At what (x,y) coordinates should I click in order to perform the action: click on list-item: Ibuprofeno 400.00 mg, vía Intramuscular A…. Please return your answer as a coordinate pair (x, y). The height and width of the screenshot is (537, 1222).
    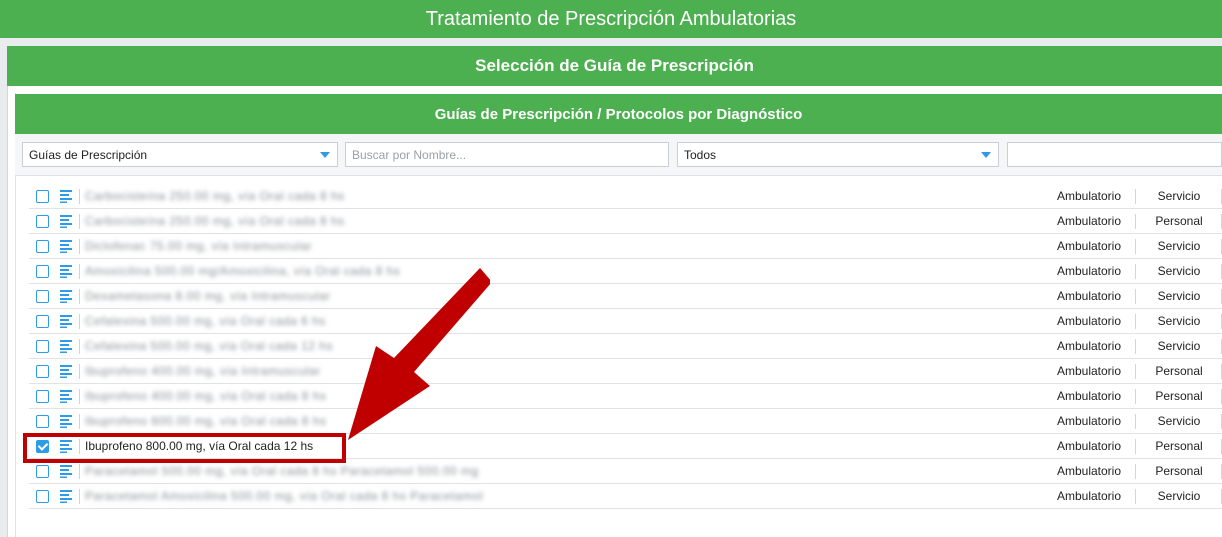
    Looking at the image, I should click on (625, 371).